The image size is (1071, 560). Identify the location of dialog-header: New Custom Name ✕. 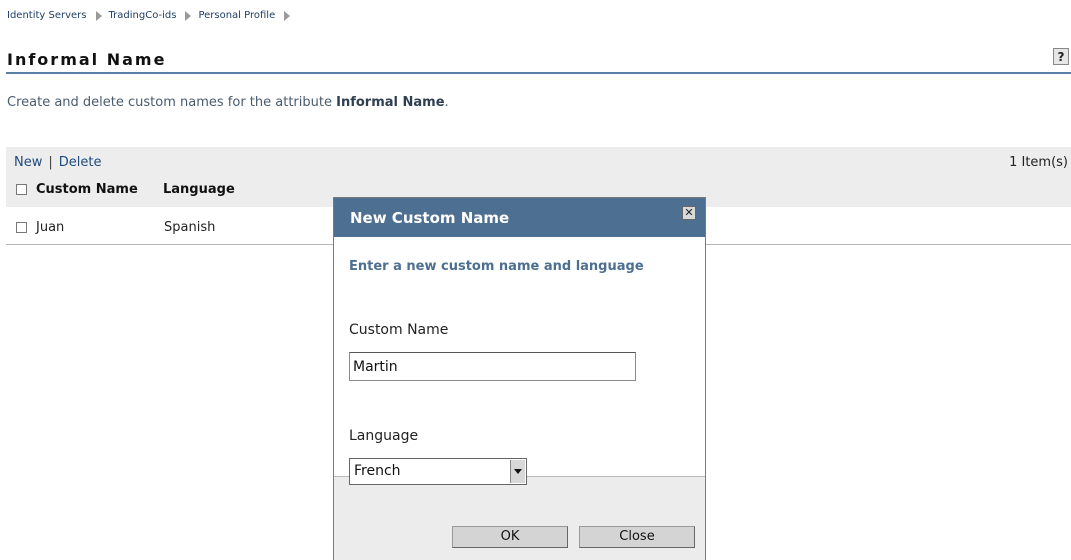
(519, 217).